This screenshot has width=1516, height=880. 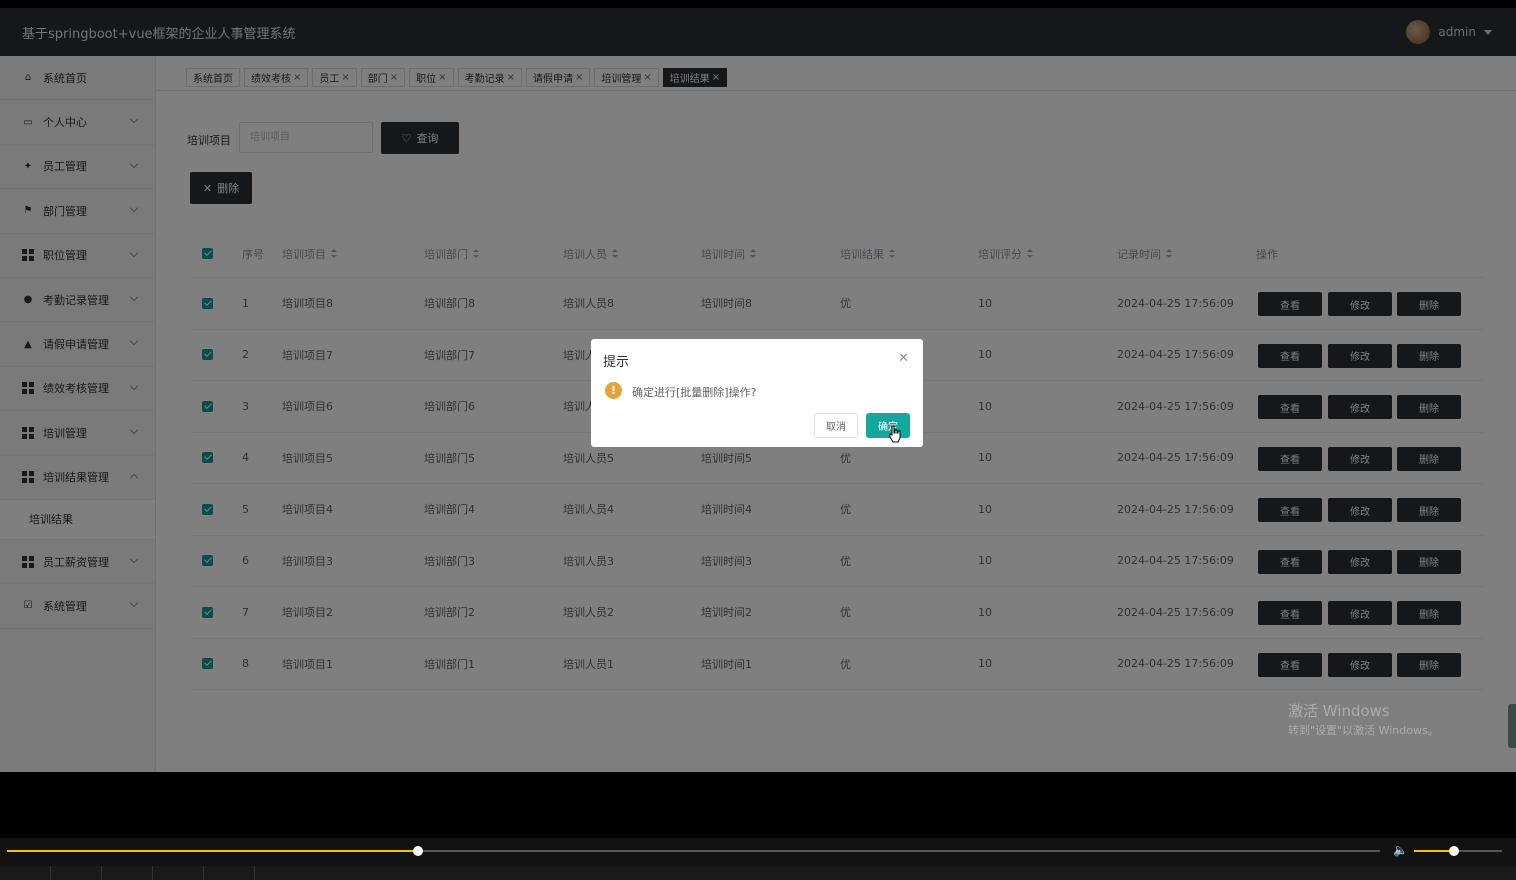 I want to click on dialog-message: 确定进行[批量删除]操作?, so click(x=694, y=392).